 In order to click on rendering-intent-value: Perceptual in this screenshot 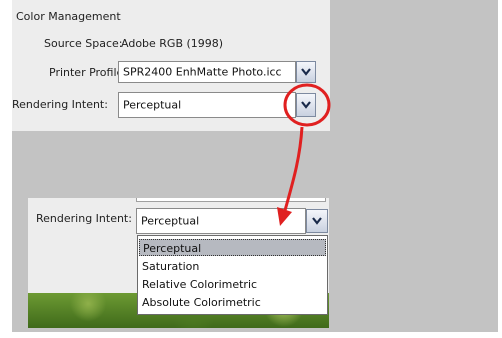, I will do `click(152, 105)`.